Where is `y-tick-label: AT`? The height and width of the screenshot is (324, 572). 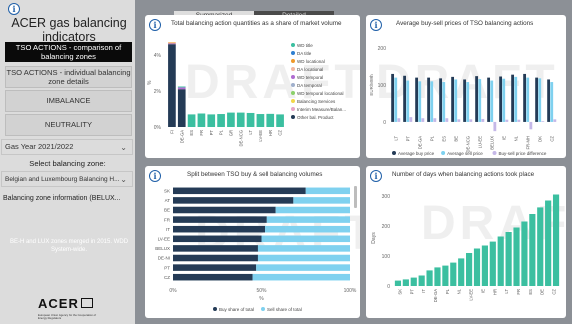
y-tick-label: AT is located at coordinates (168, 200).